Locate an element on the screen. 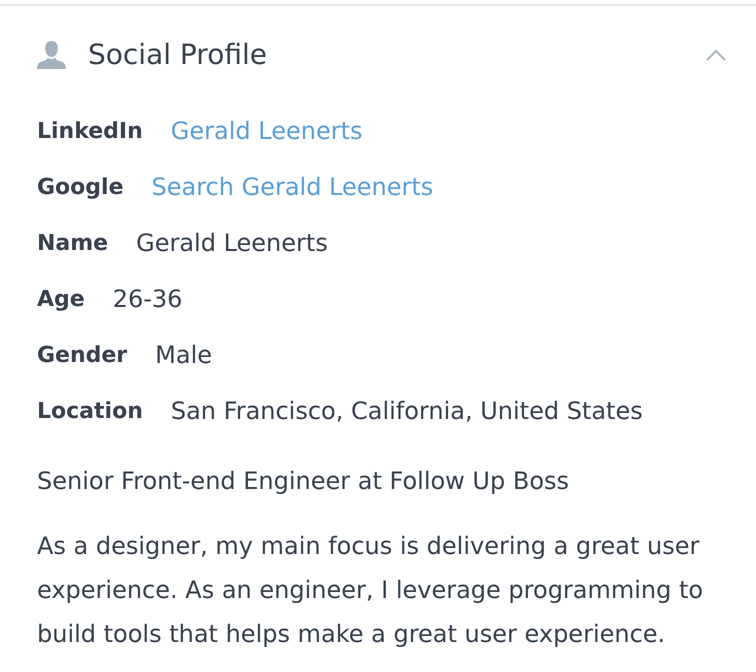  profile-link: Search Gerald Leenerts is located at coordinates (293, 187).